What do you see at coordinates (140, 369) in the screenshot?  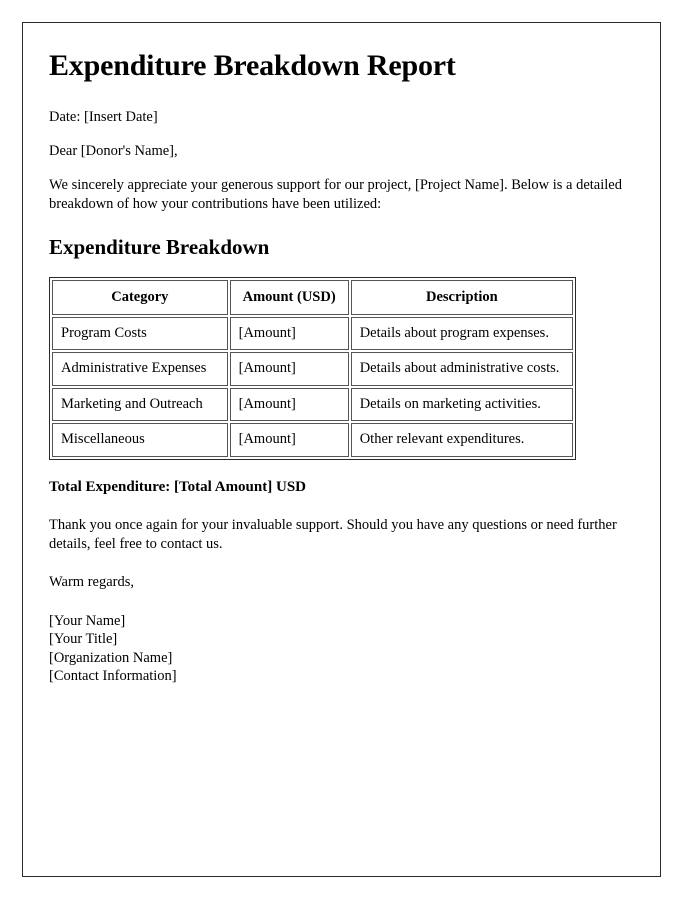 I see `cell-category: Administrative Expenses` at bounding box center [140, 369].